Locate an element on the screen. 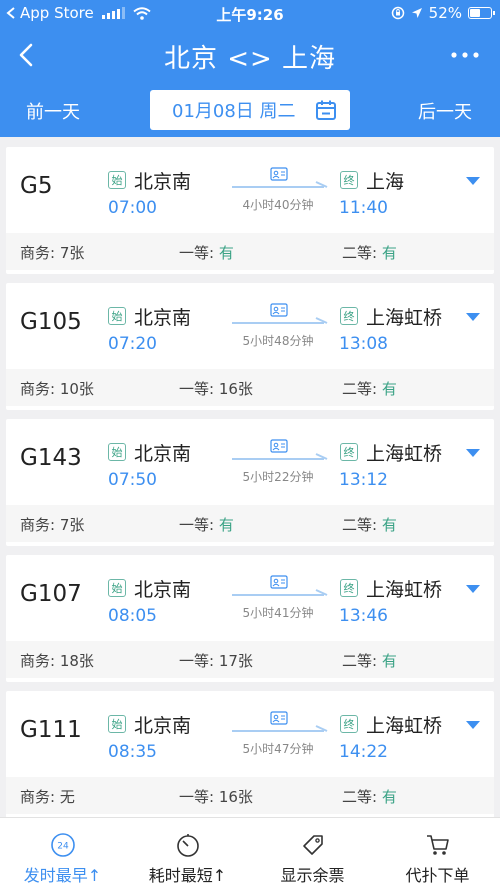 The width and height of the screenshot is (500, 889). battery-percent: 52% is located at coordinates (445, 13).